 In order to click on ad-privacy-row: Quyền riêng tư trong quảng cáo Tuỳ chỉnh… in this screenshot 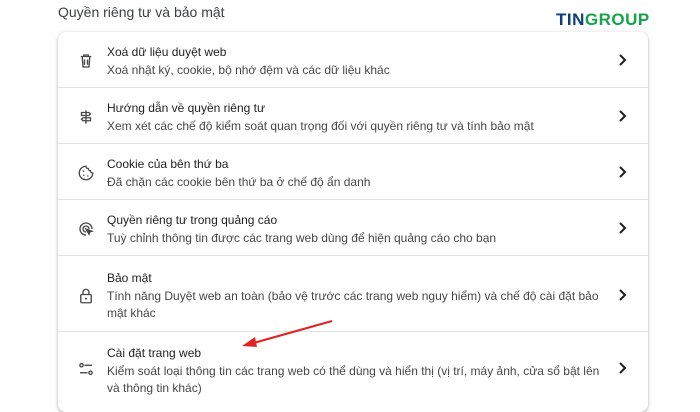, I will do `click(353, 227)`.